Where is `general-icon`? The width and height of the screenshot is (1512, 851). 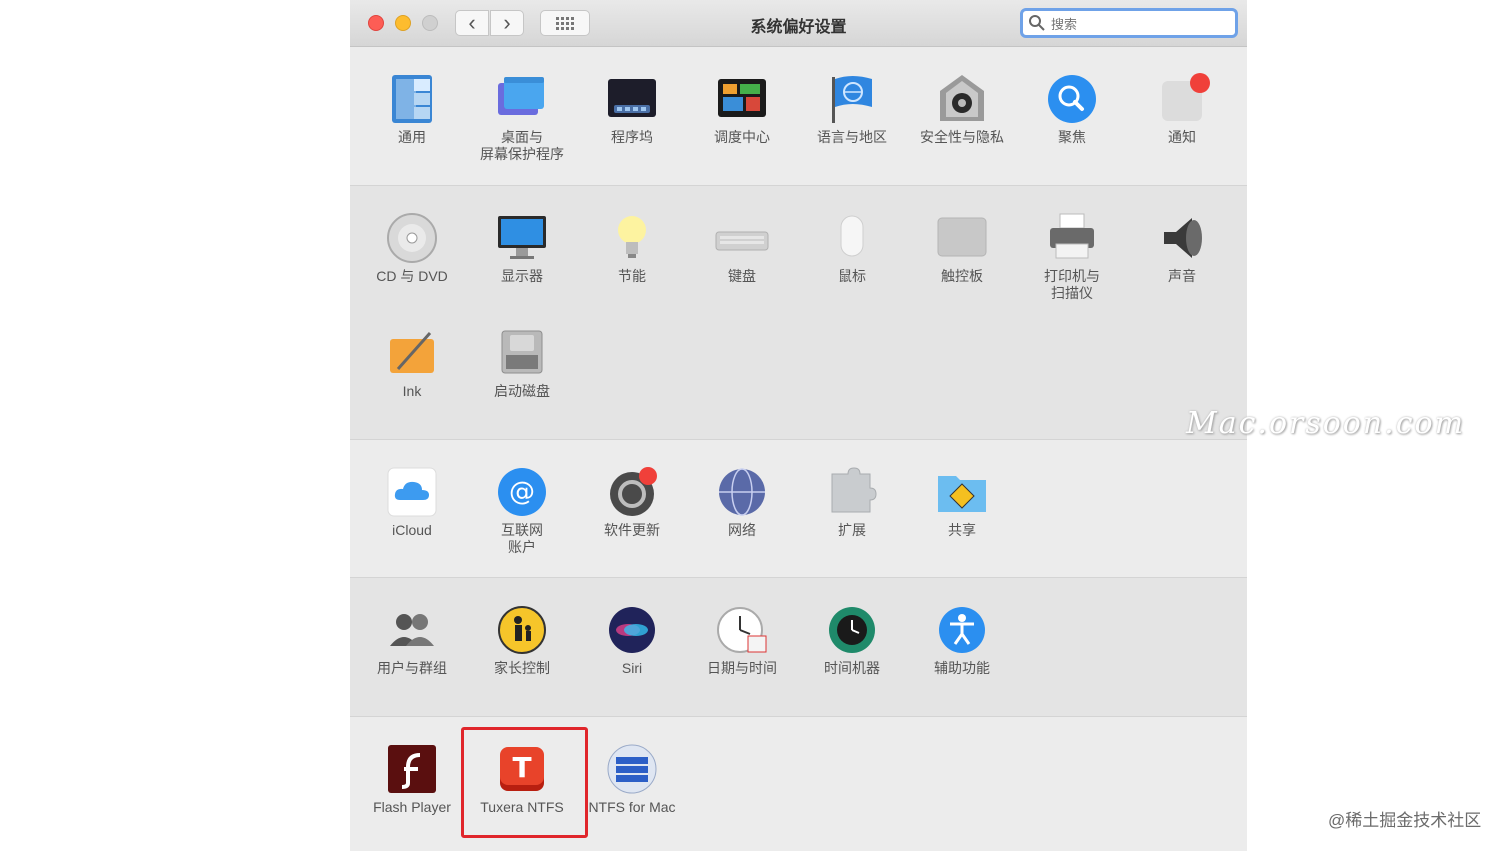
general-icon is located at coordinates (412, 99).